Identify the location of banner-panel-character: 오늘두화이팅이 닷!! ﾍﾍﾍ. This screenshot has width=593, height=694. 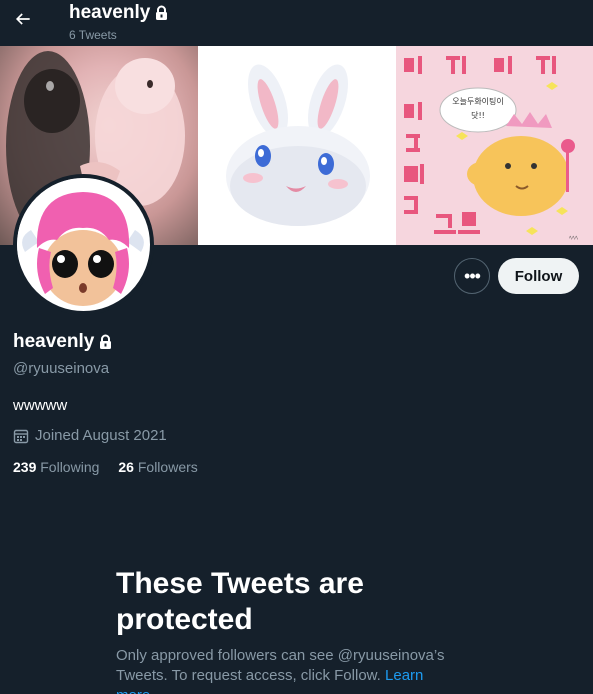
(494, 145).